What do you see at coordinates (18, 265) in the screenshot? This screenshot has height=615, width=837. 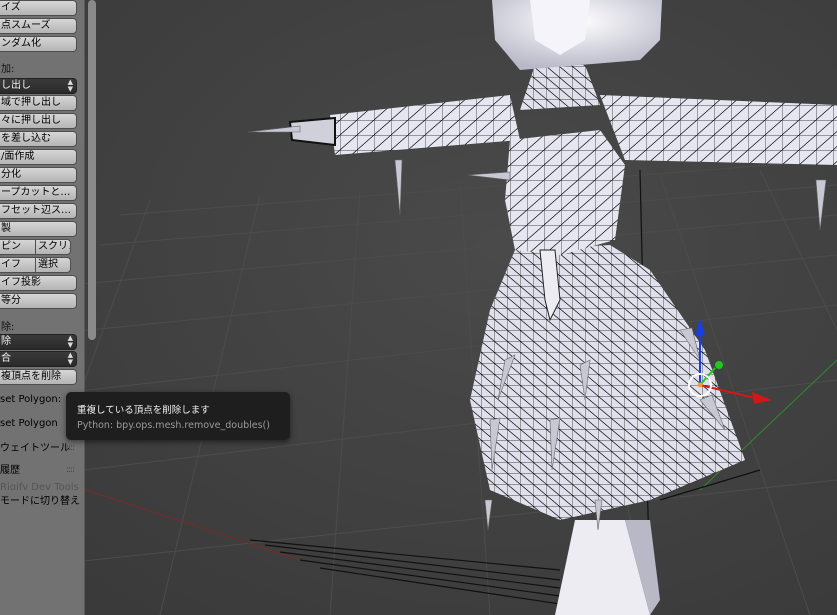 I see `knife-button: イフ` at bounding box center [18, 265].